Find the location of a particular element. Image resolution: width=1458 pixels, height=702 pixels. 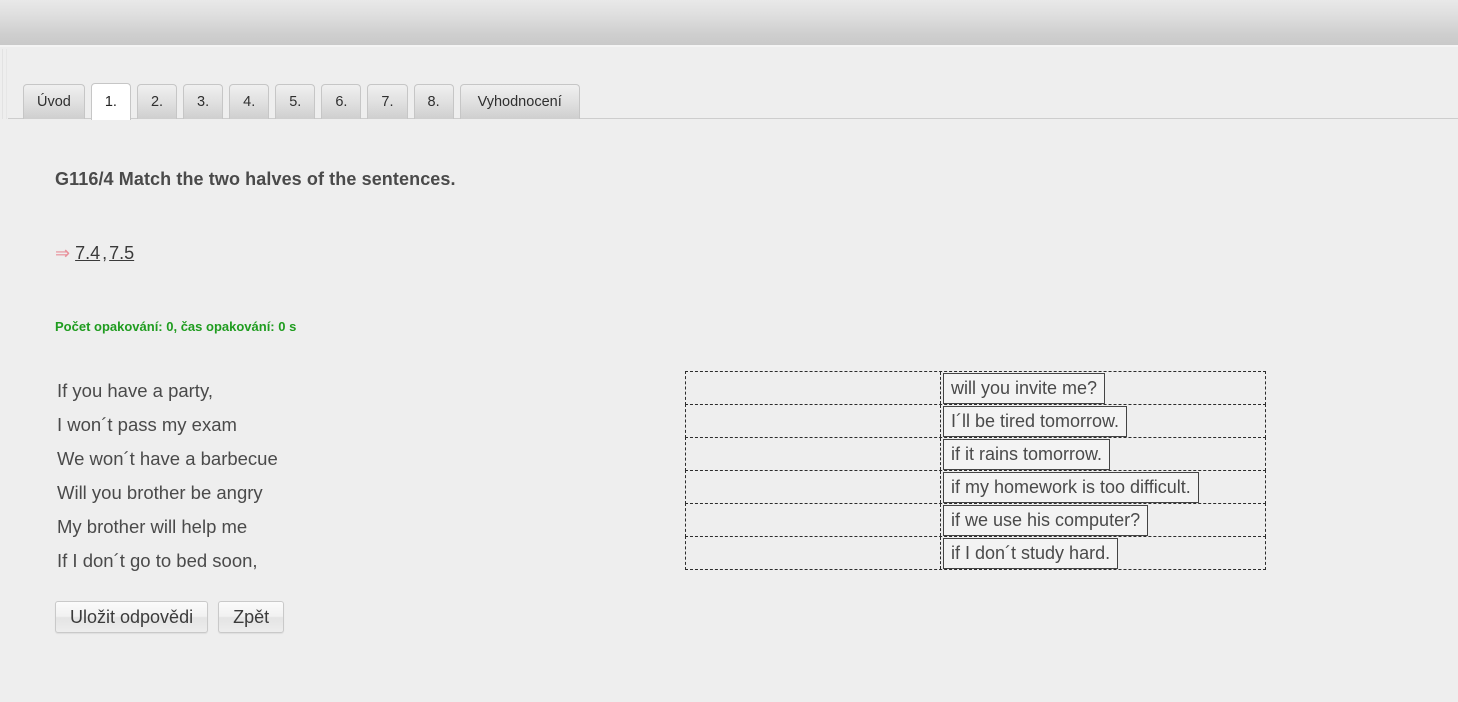

tab-vod: Úvod is located at coordinates (54, 101).